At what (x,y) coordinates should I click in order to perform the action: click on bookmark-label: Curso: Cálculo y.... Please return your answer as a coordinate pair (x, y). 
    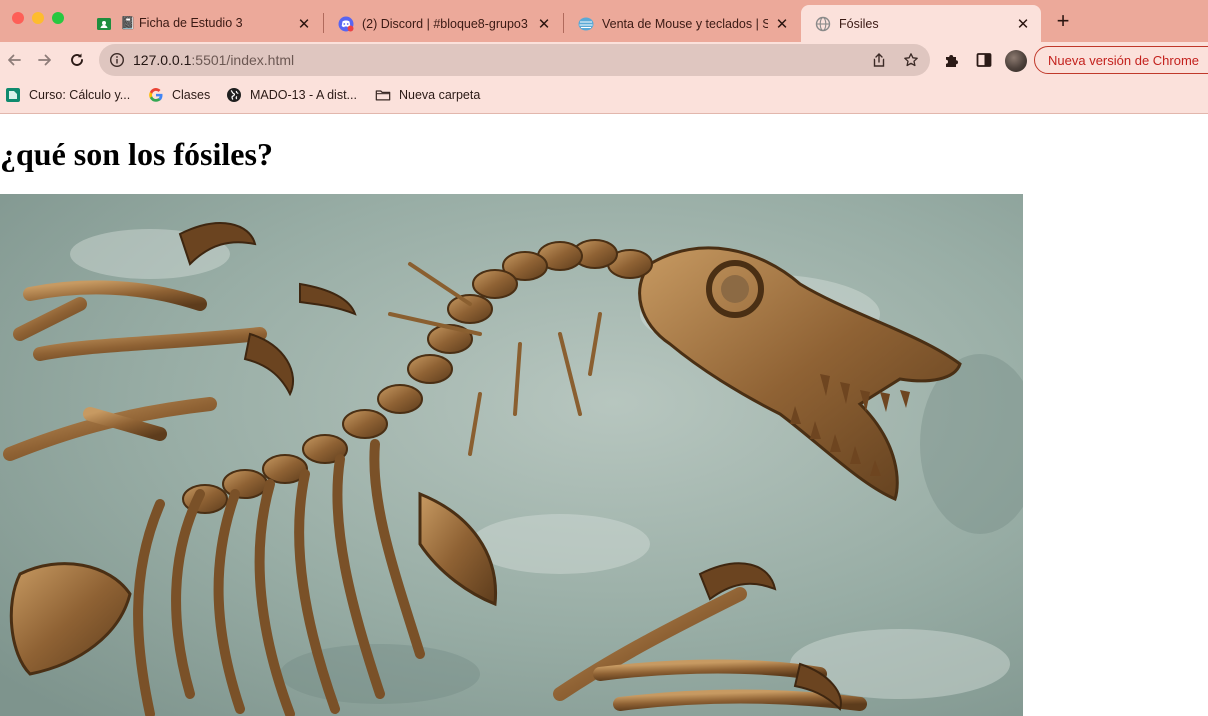
    Looking at the image, I should click on (80, 95).